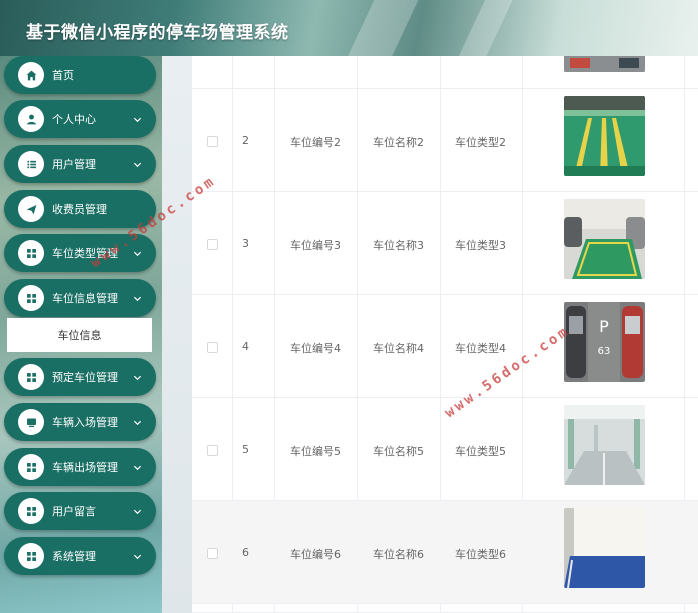  What do you see at coordinates (177, 334) in the screenshot?
I see `content-gutter` at bounding box center [177, 334].